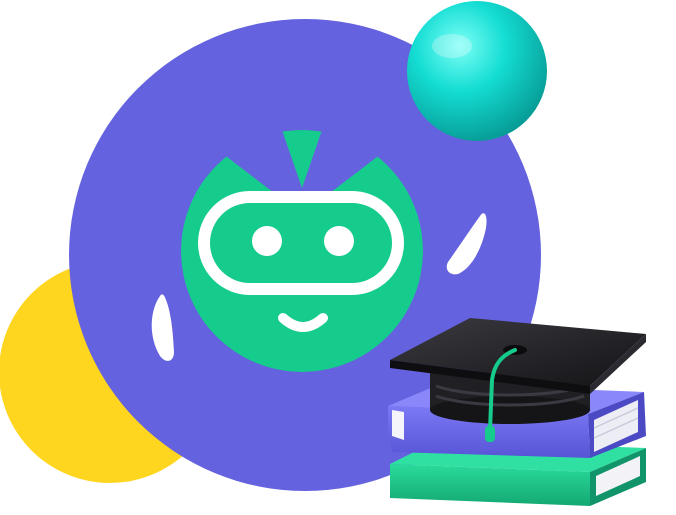 Image resolution: width=676 pixels, height=515 pixels. What do you see at coordinates (477, 71) in the screenshot?
I see `teal-sphere` at bounding box center [477, 71].